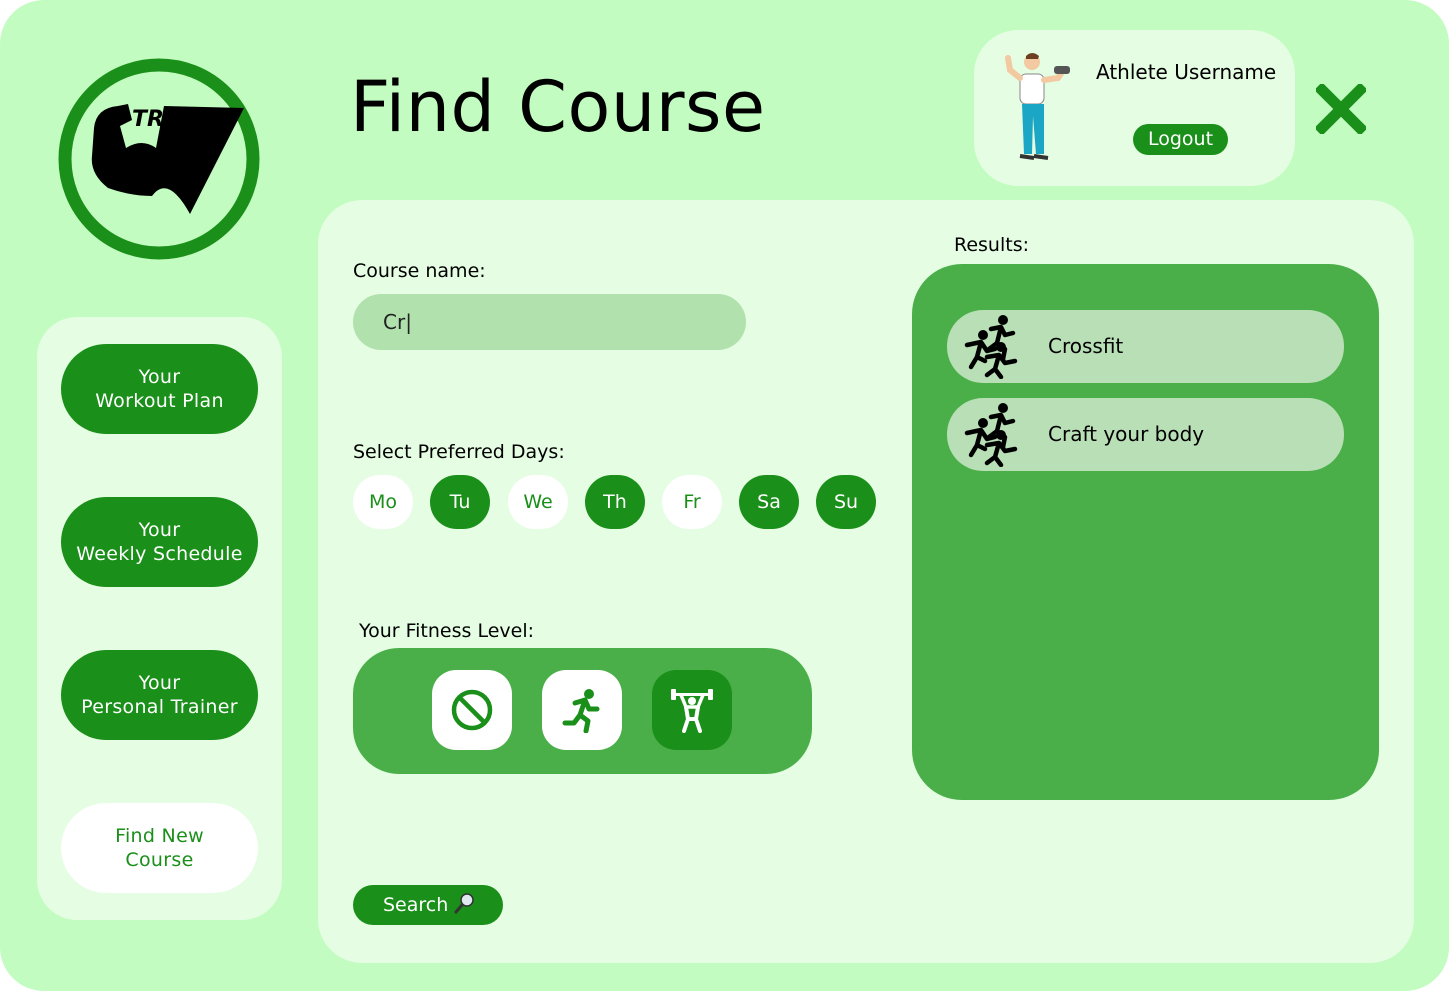 This screenshot has width=1449, height=991. I want to click on weightlifter-icon, so click(692, 711).